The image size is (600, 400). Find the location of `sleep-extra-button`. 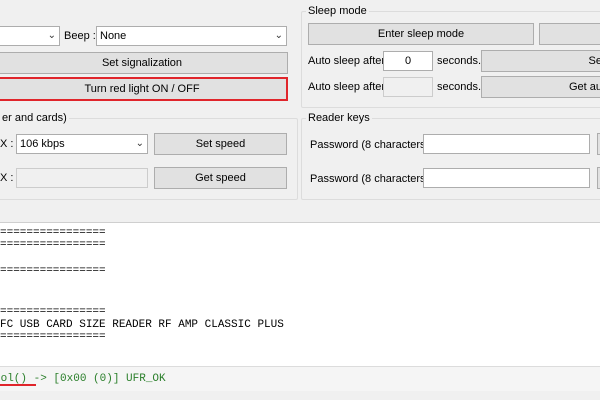

sleep-extra-button is located at coordinates (569, 34).